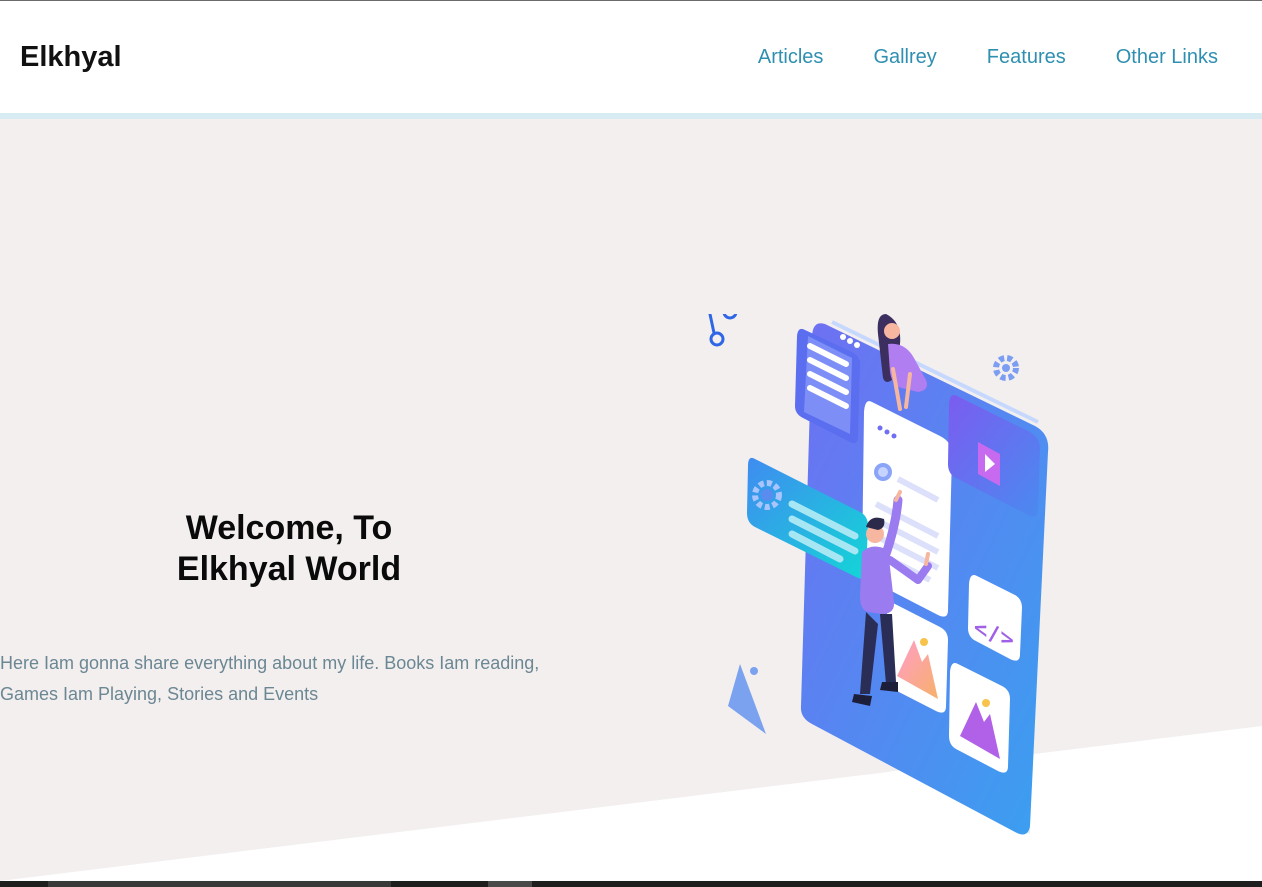 This screenshot has height=887, width=1262. What do you see at coordinates (791, 57) in the screenshot?
I see `nav-link-articles: Articles` at bounding box center [791, 57].